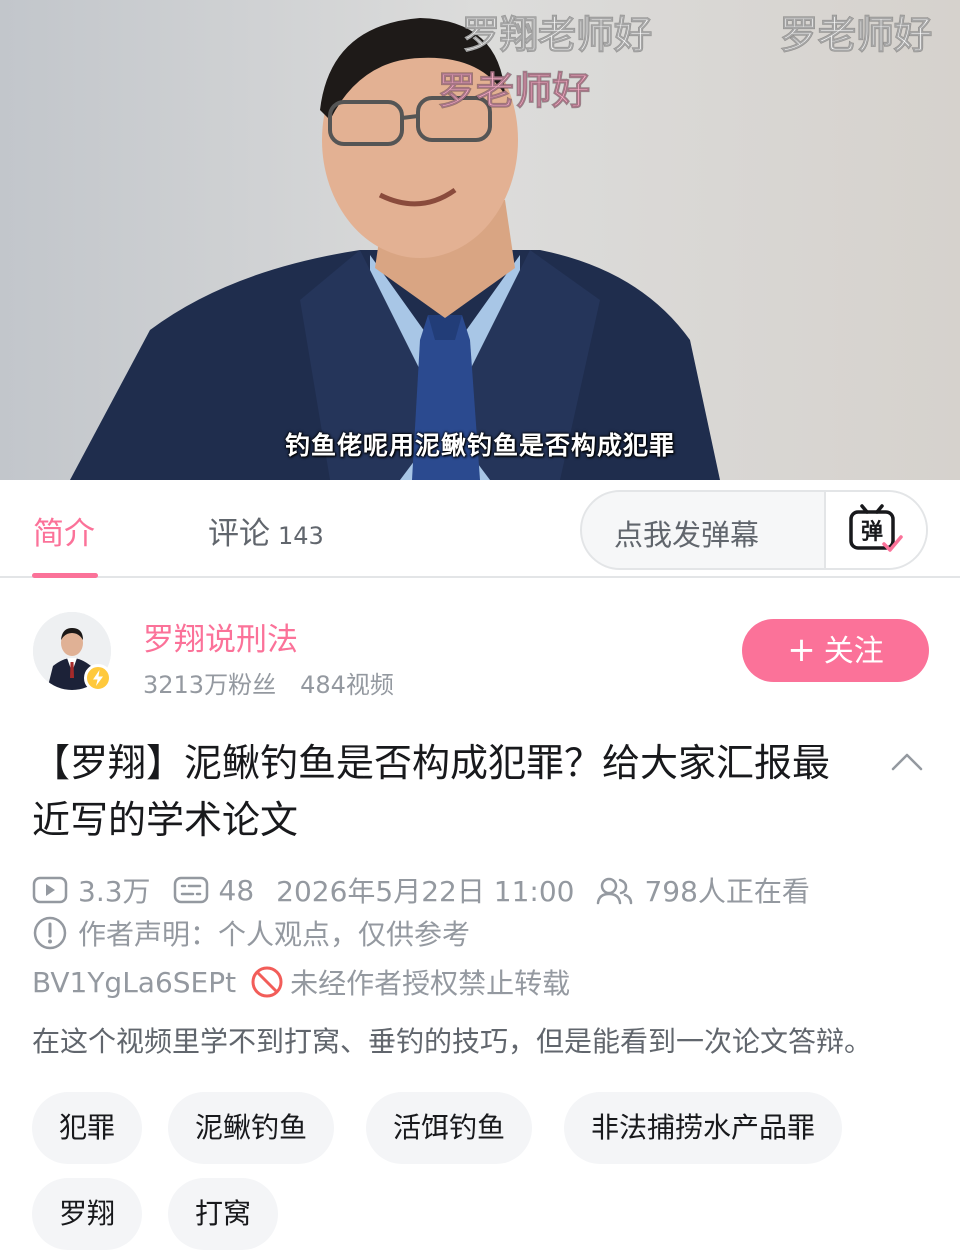  What do you see at coordinates (615, 891) in the screenshot?
I see `viewers-icon` at bounding box center [615, 891].